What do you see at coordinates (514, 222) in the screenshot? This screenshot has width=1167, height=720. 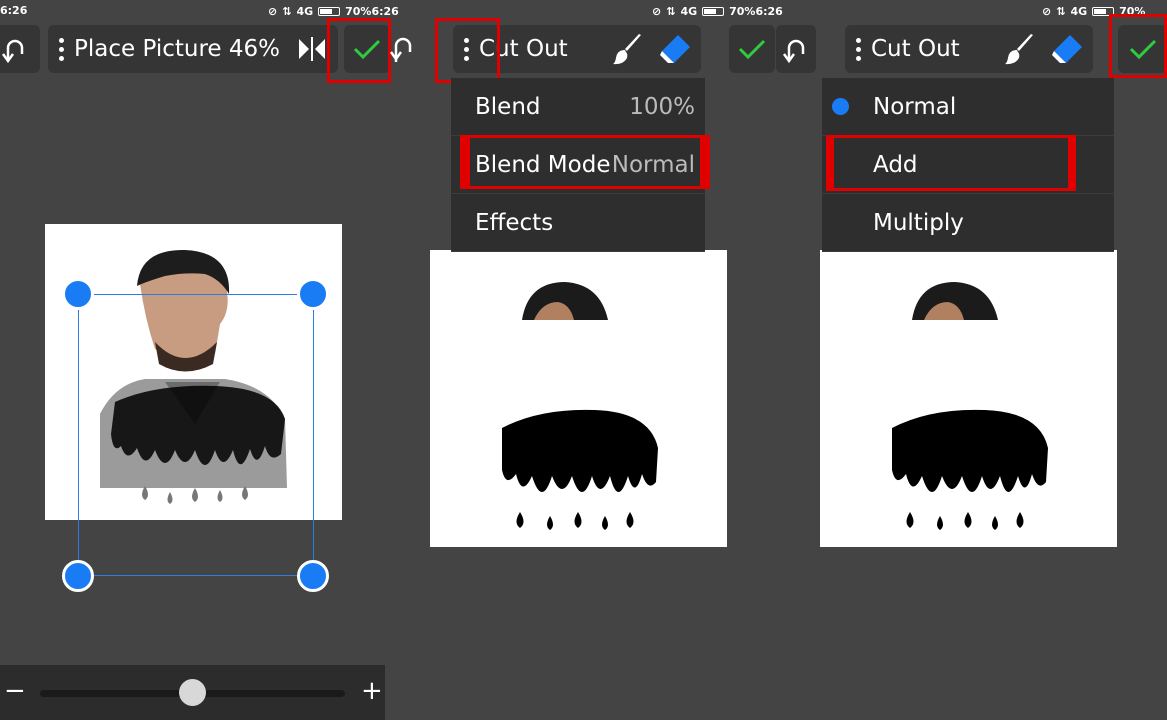 I see `menu-item-label: Effects` at bounding box center [514, 222].